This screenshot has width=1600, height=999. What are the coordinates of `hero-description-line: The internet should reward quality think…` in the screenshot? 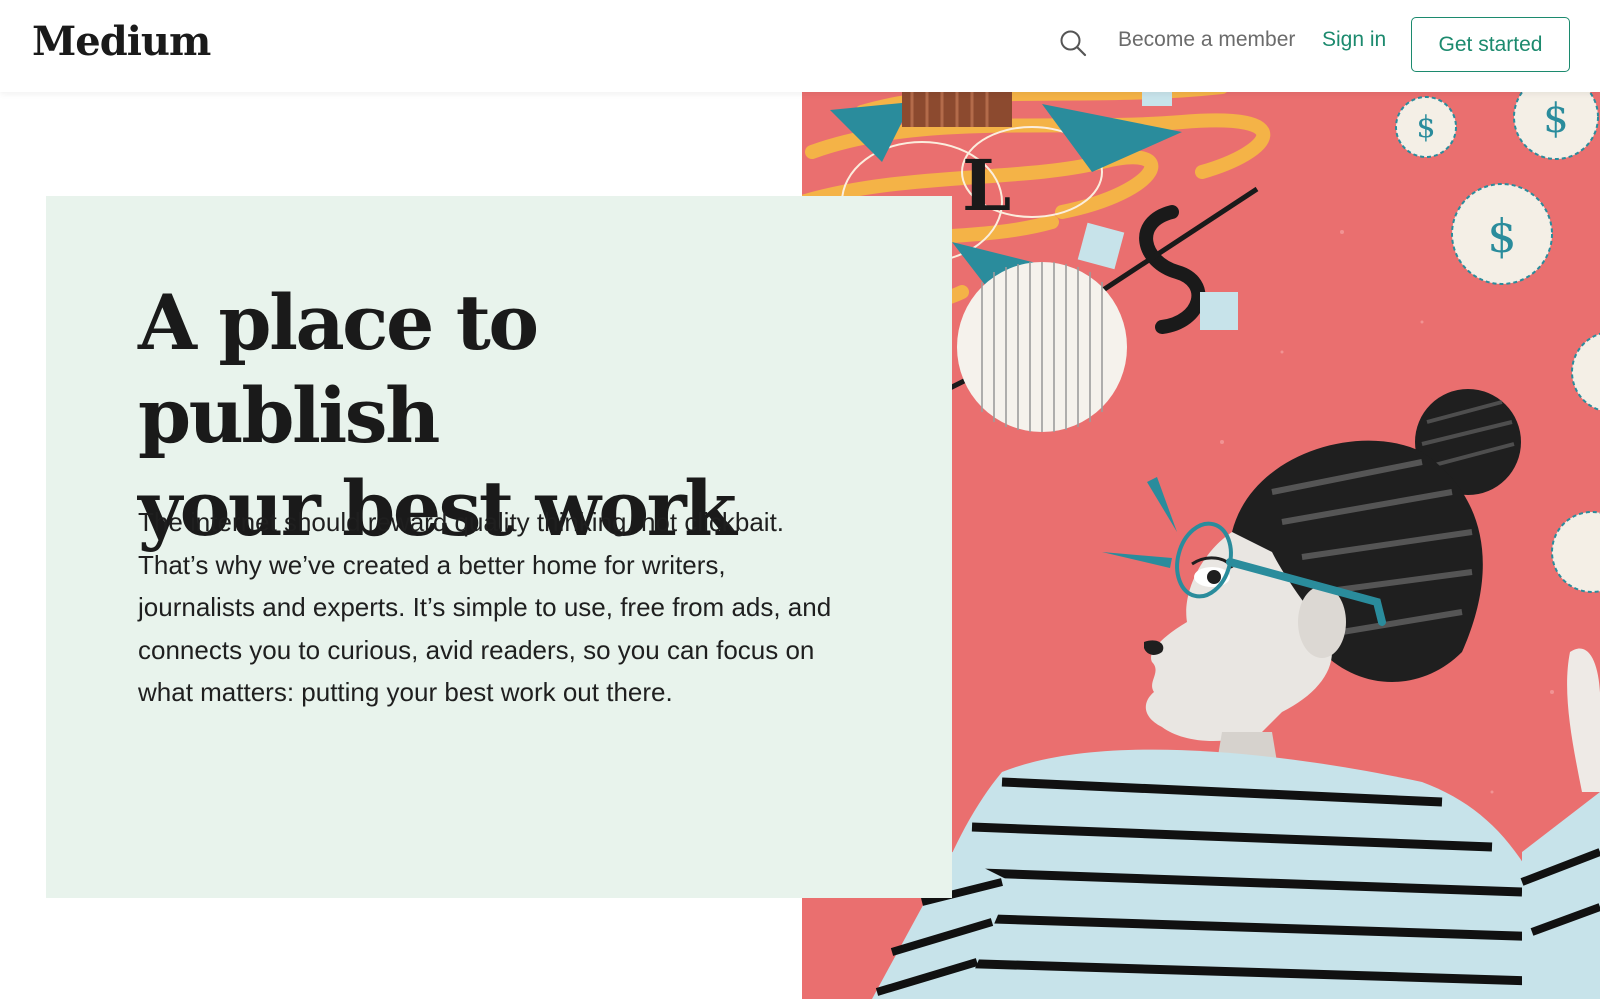 It's located at (461, 522).